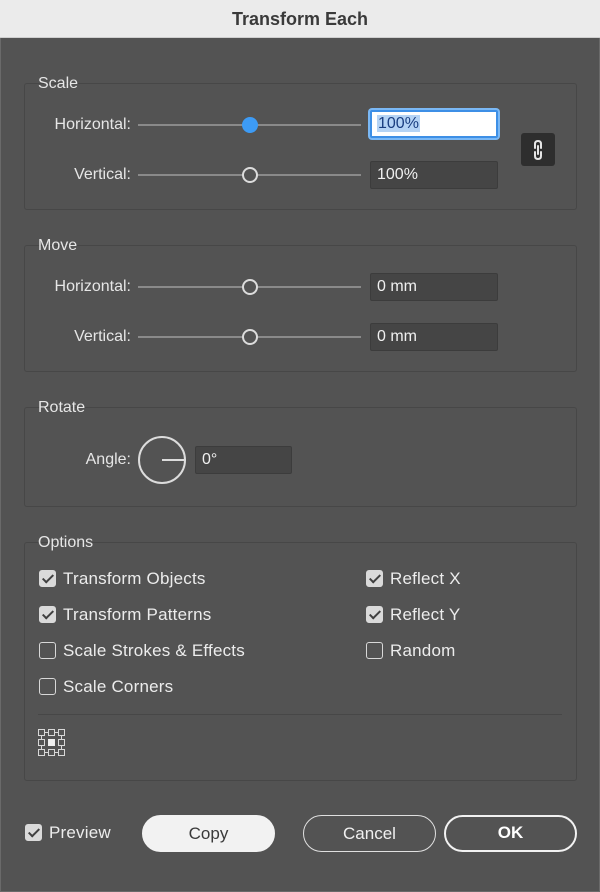 Image resolution: width=600 pixels, height=892 pixels. Describe the element at coordinates (118, 687) in the screenshot. I see `scale-corners-label: Scale Corners` at that location.